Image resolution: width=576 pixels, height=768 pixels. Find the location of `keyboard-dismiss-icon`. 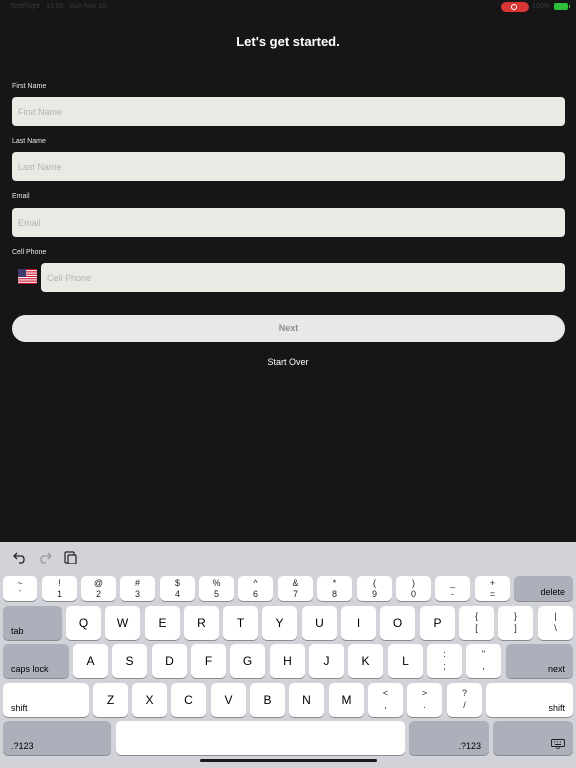

keyboard-dismiss-icon is located at coordinates (558, 744).